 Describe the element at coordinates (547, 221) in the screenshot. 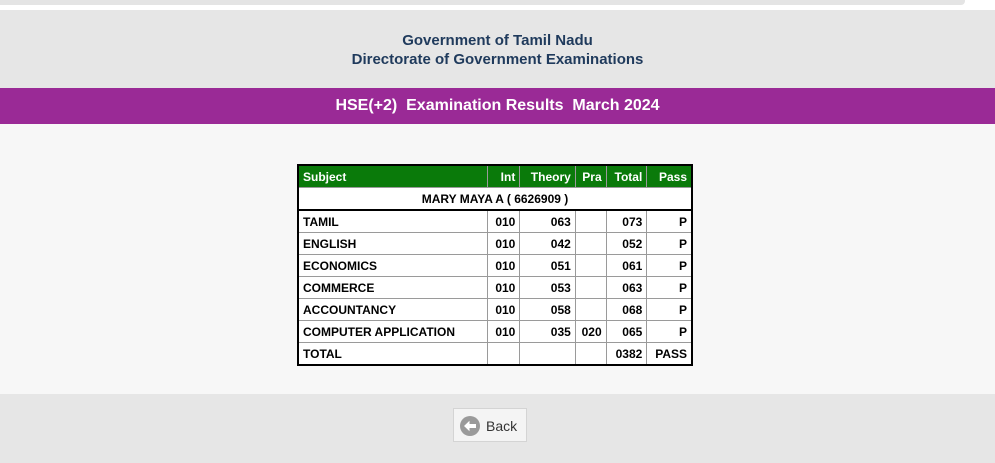

I see `theory-cell: 063` at that location.